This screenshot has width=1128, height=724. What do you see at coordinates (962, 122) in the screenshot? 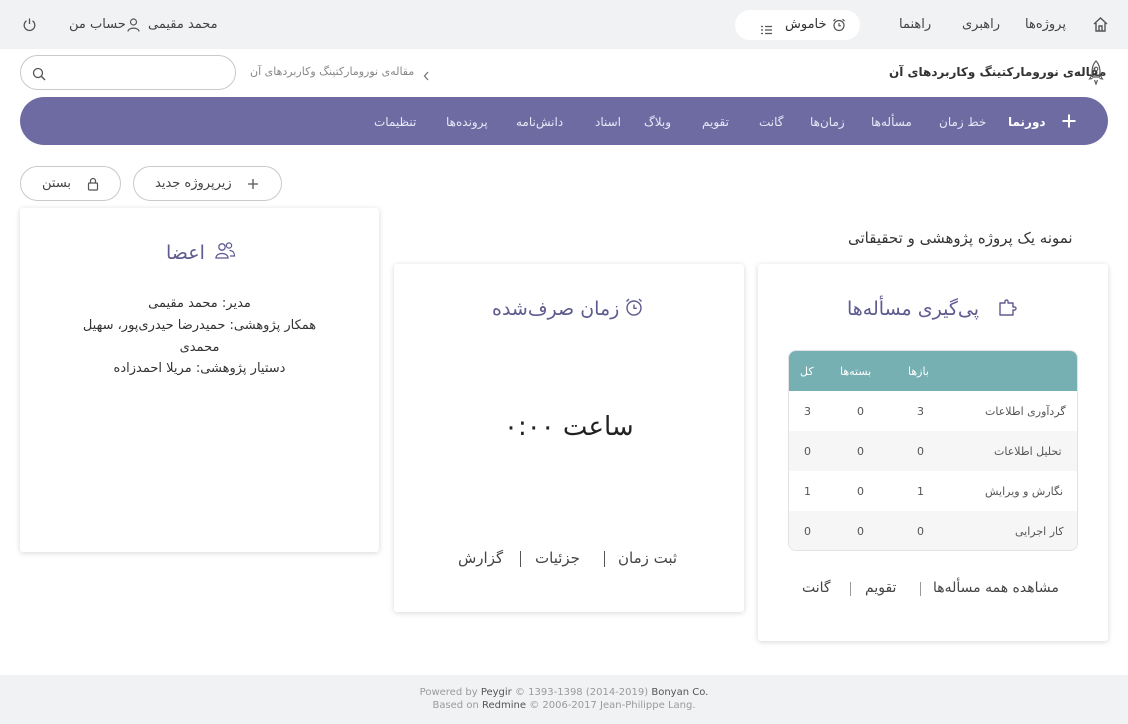
I see `tab-activity: خط زمان` at bounding box center [962, 122].